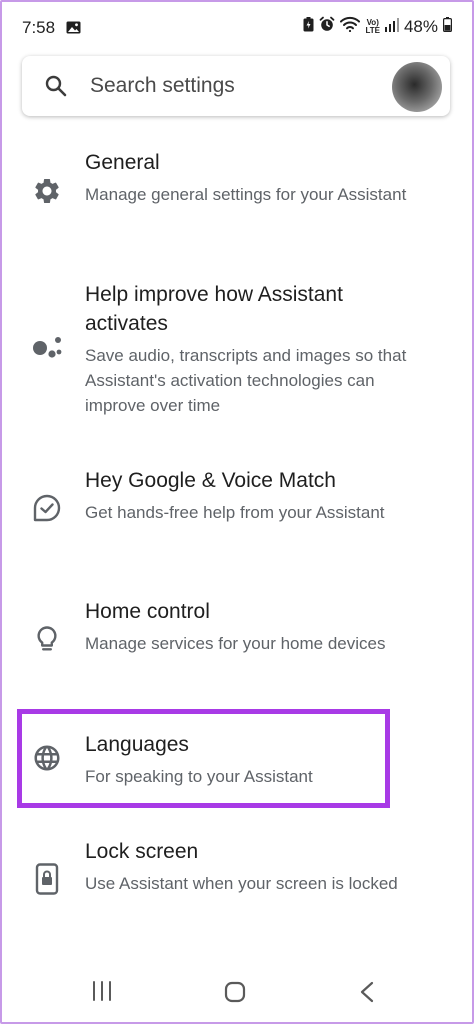 The height and width of the screenshot is (1024, 474). What do you see at coordinates (56, 88) in the screenshot?
I see `search-icon` at bounding box center [56, 88].